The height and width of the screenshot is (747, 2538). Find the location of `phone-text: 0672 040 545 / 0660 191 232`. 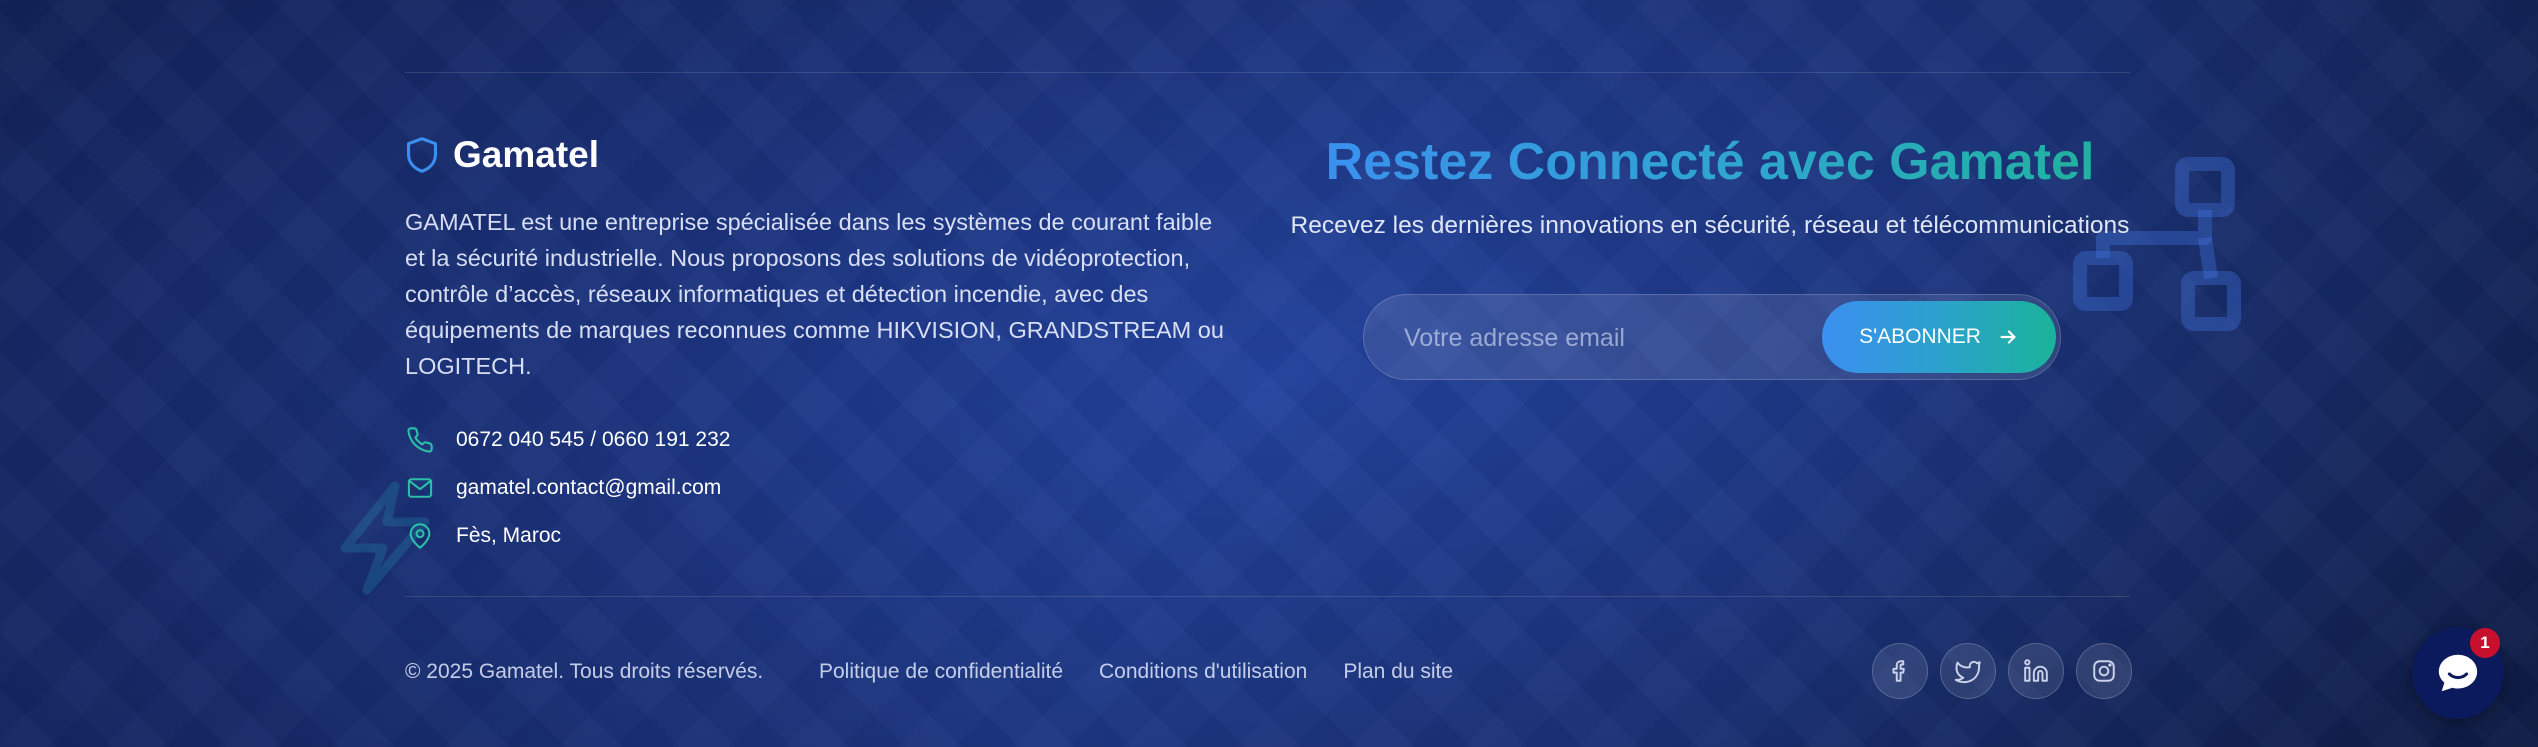

phone-text: 0672 040 545 / 0660 191 232 is located at coordinates (593, 439).